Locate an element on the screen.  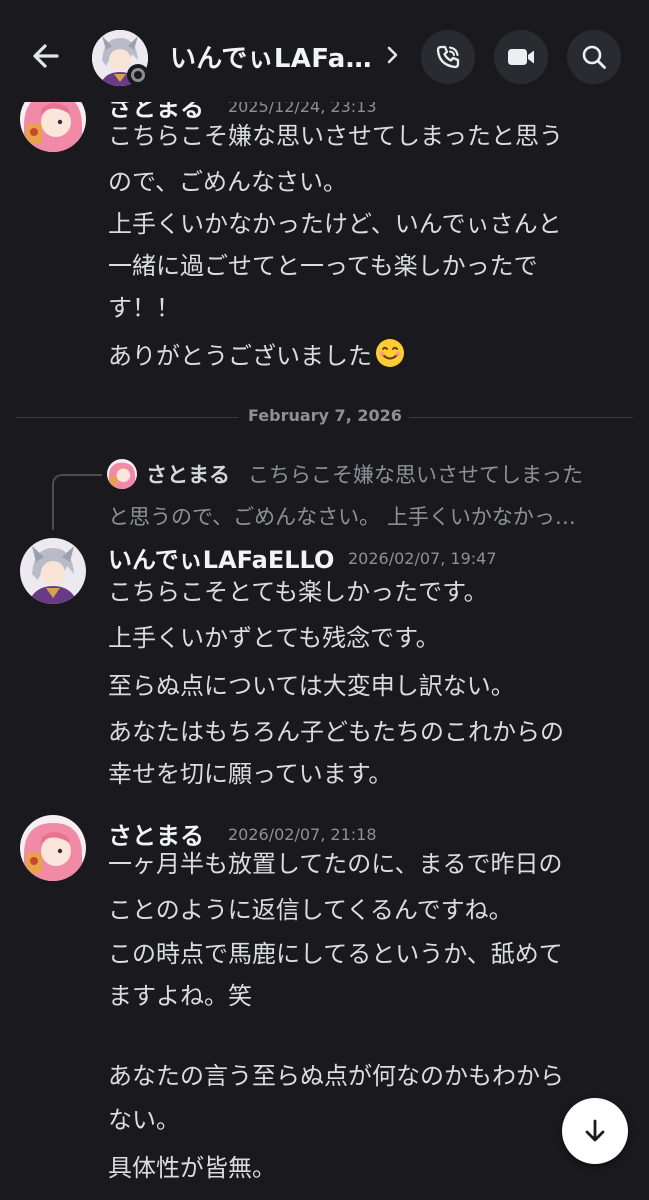
message-line: あなたの言う至らぬ点が何なのかもわから is located at coordinates (336, 1076).